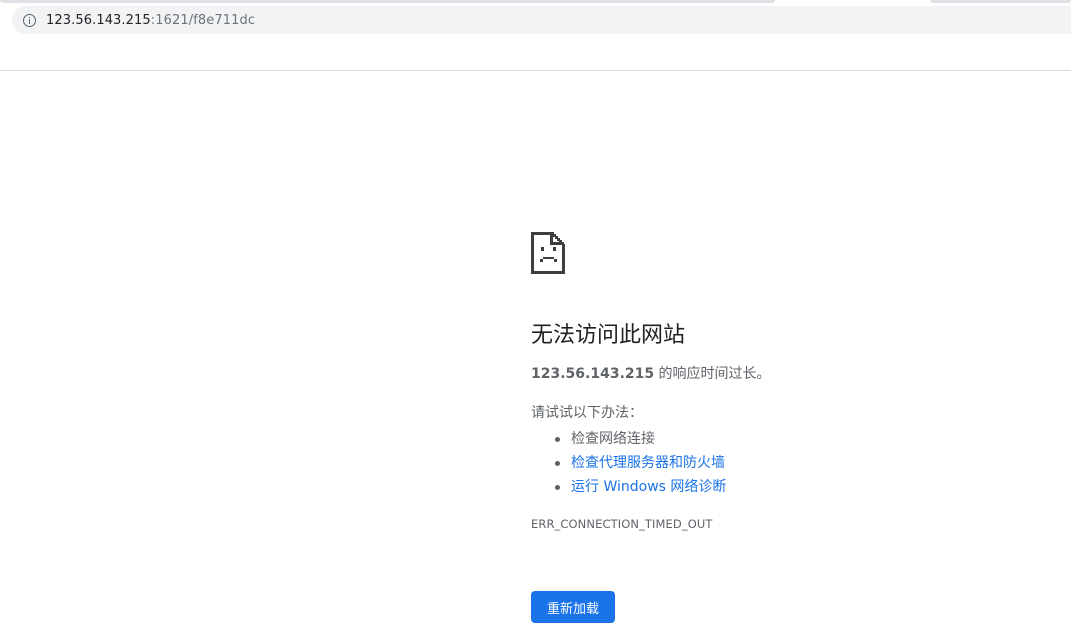 This screenshot has width=1071, height=644. Describe the element at coordinates (587, 413) in the screenshot. I see `suggestions-heading: 请试试以下办法：` at that location.